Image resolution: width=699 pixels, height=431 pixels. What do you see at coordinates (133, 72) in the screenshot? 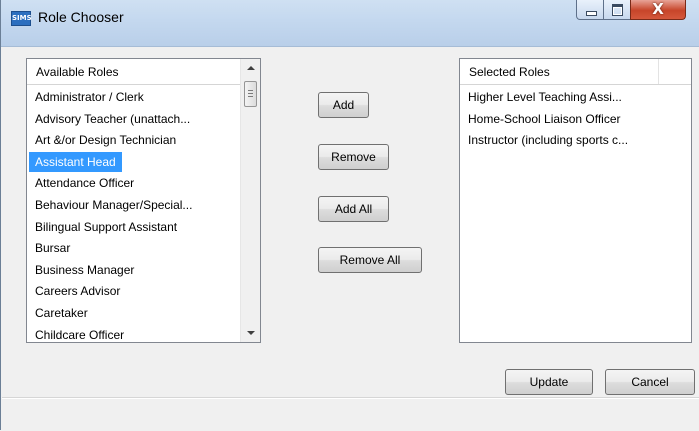
I see `available-roles-header: Available Roles` at bounding box center [133, 72].